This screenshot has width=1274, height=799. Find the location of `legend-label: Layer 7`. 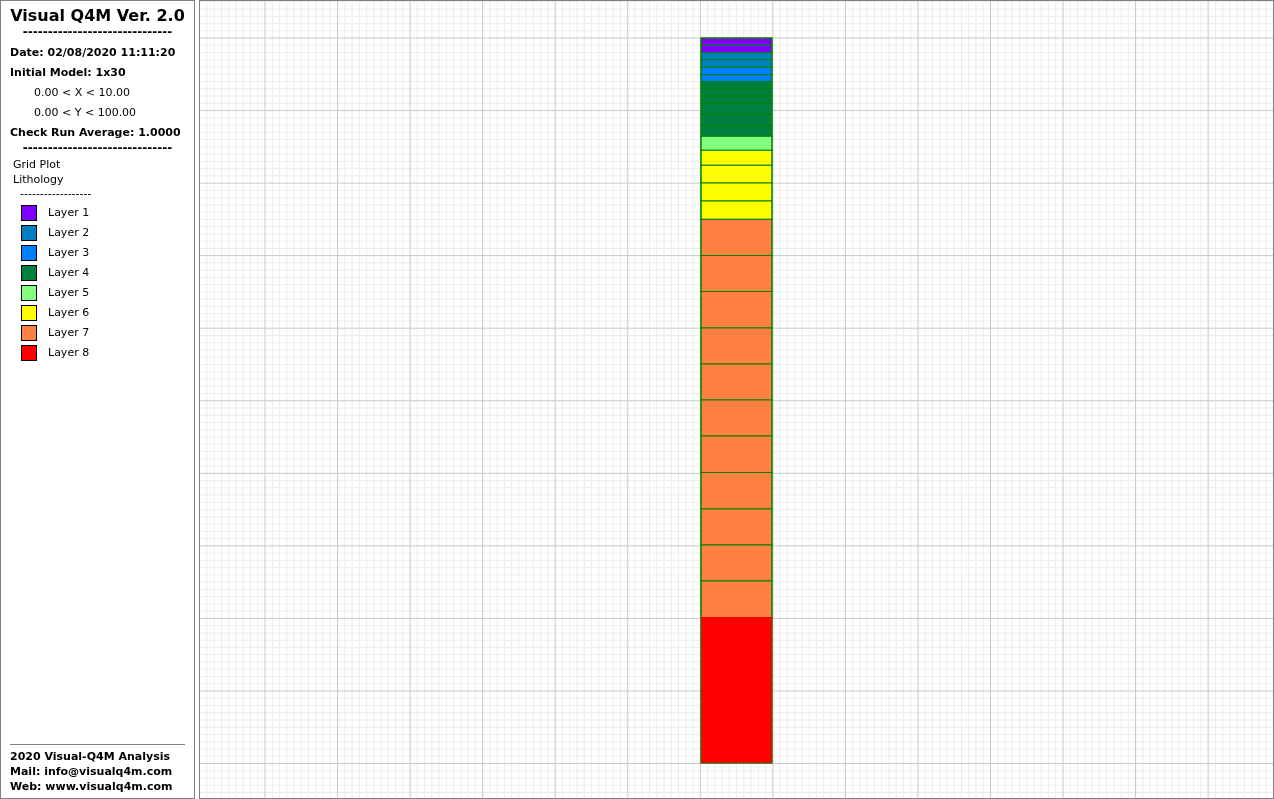

legend-label: Layer 7 is located at coordinates (69, 332).